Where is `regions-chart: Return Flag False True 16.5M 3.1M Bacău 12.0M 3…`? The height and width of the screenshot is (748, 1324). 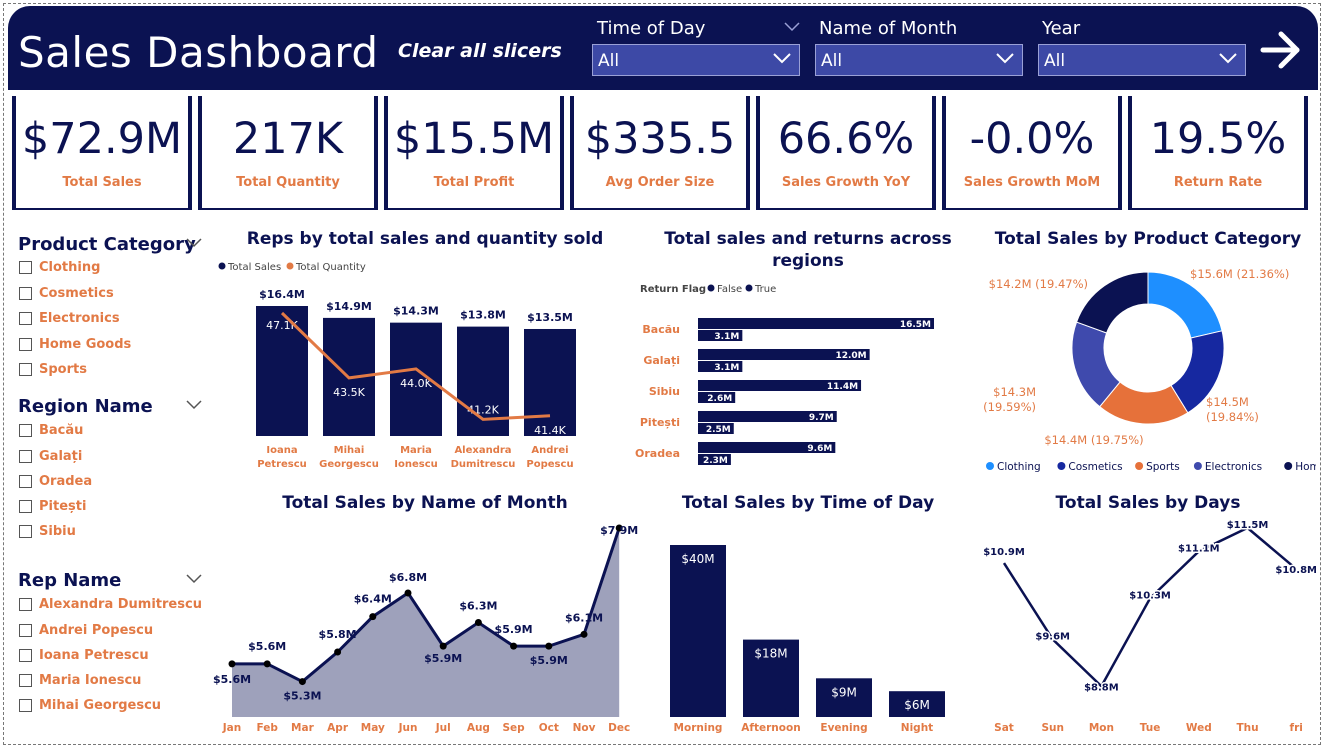
regions-chart: Return Flag False True 16.5M 3.1M Bacău 12.0M 3… is located at coordinates (784, 375).